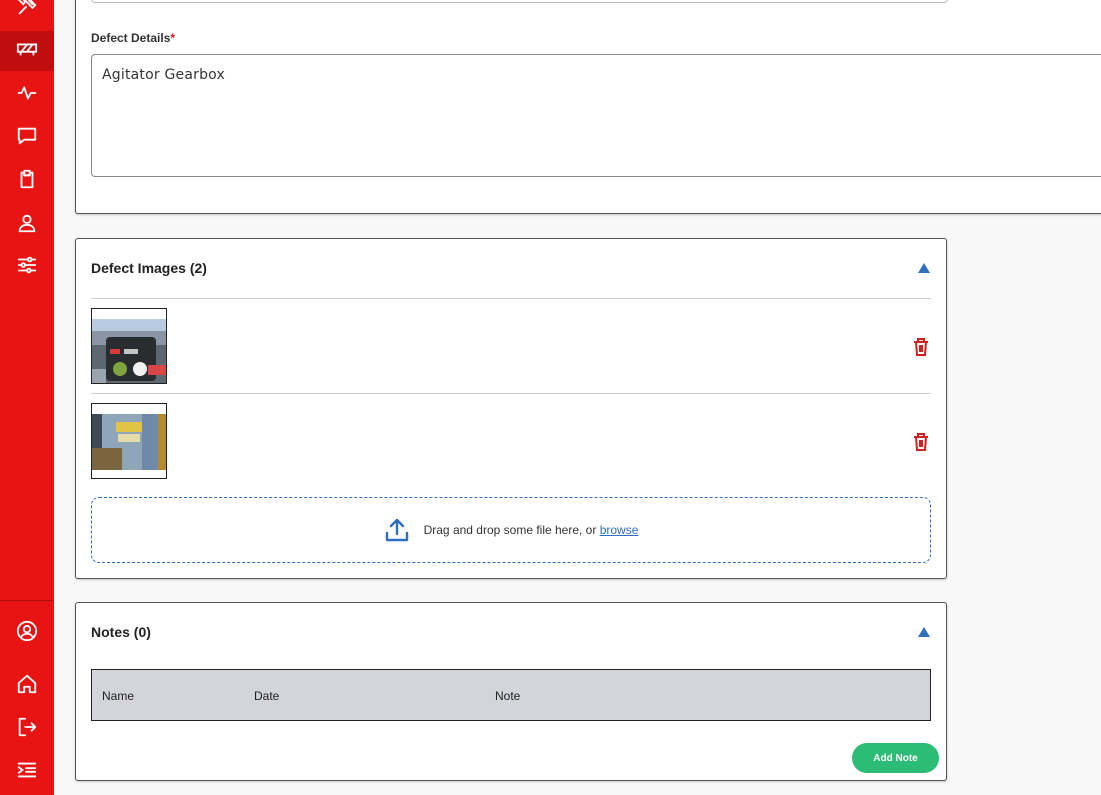 Image resolution: width=1101 pixels, height=795 pixels. What do you see at coordinates (27, 397) in the screenshot?
I see `sidebar` at bounding box center [27, 397].